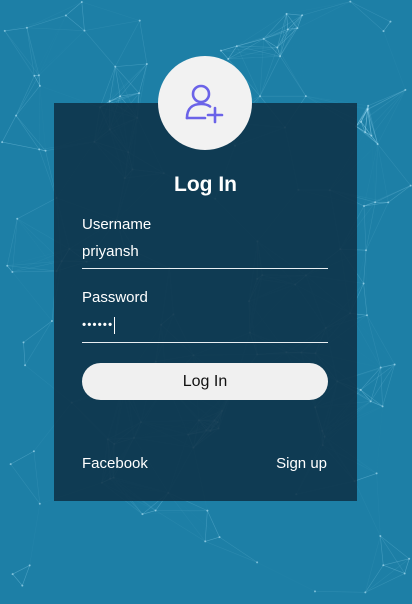 This screenshot has width=412, height=604. What do you see at coordinates (205, 381) in the screenshot?
I see `login-button: Log In` at bounding box center [205, 381].